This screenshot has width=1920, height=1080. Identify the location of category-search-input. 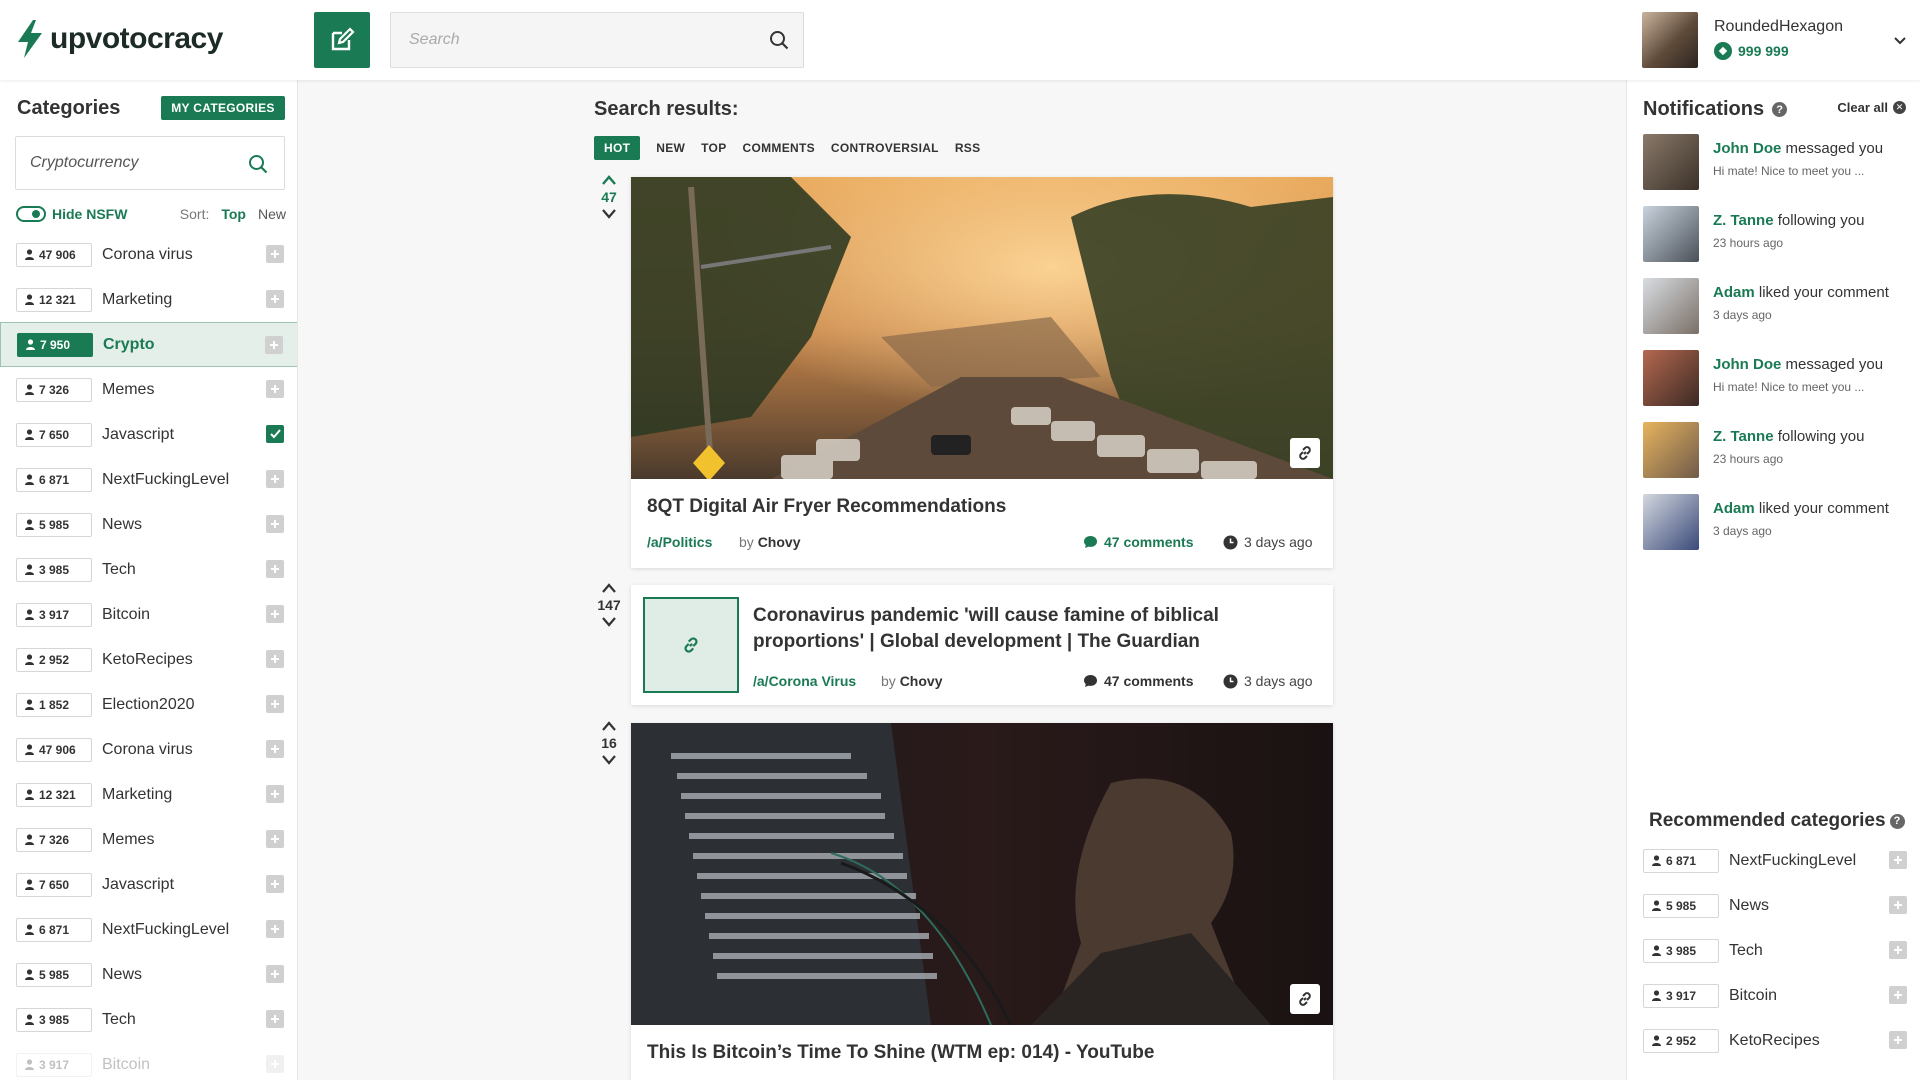
(130, 163).